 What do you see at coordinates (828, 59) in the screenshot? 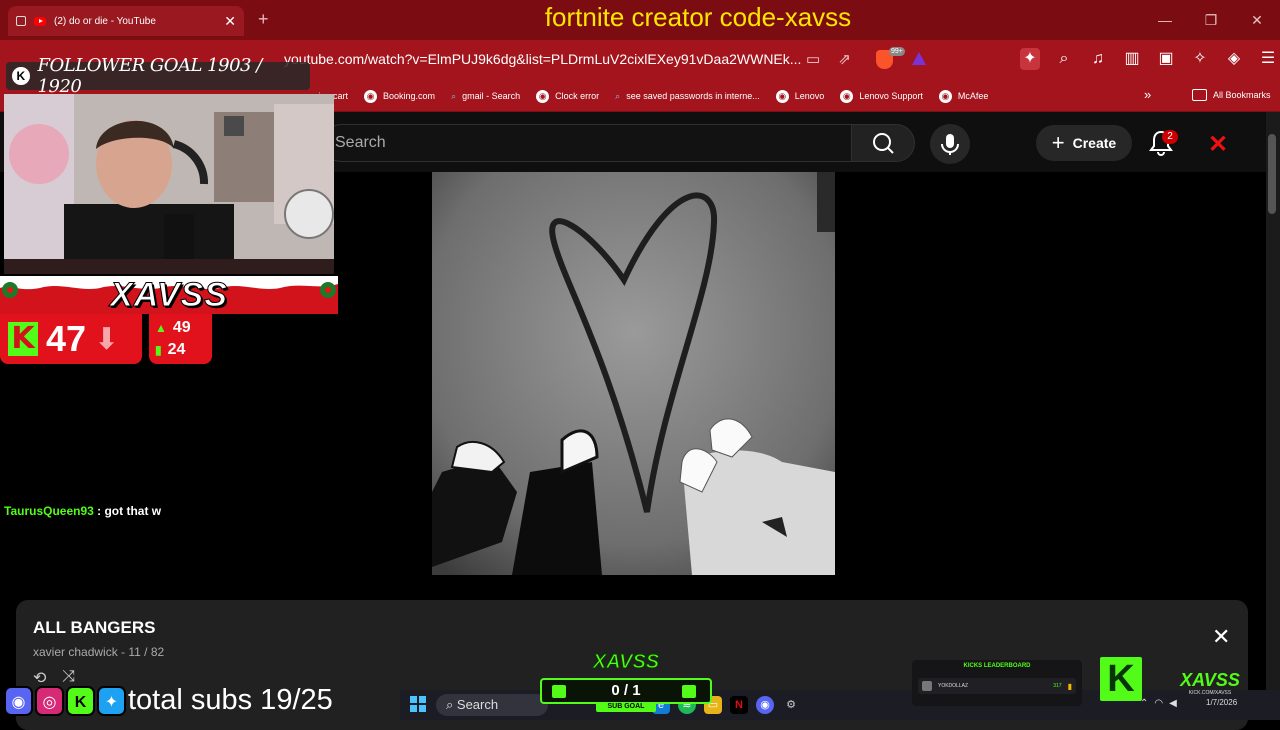
I see `address-actions: ▭ ⇗` at bounding box center [828, 59].